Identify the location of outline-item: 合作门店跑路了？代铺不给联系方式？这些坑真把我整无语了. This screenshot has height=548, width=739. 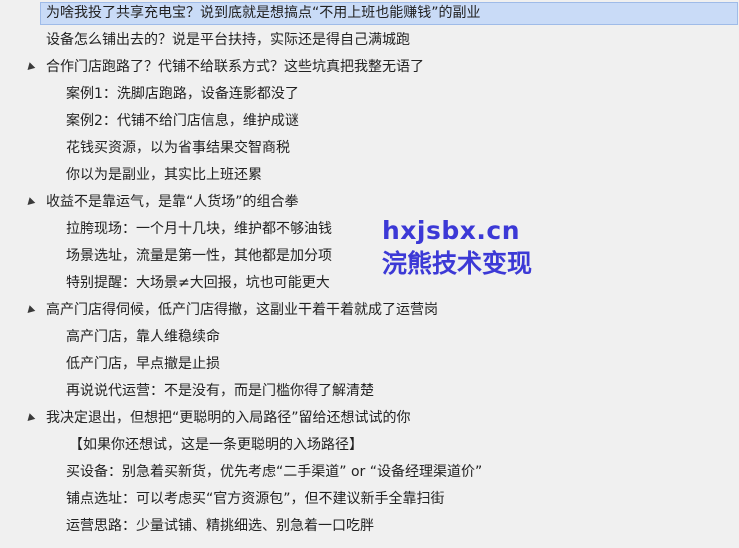
(369, 67).